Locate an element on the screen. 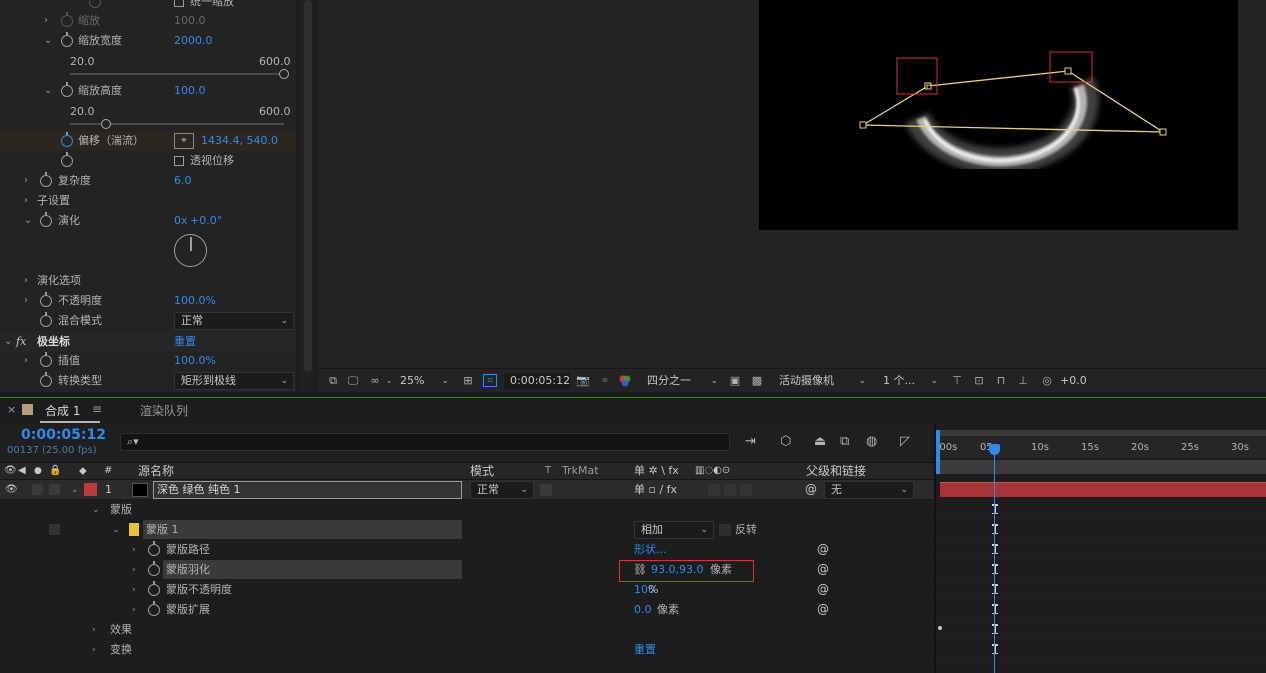 This screenshot has width=1266, height=673. comp-mini-flowchart-icon: ⇥ is located at coordinates (750, 441).